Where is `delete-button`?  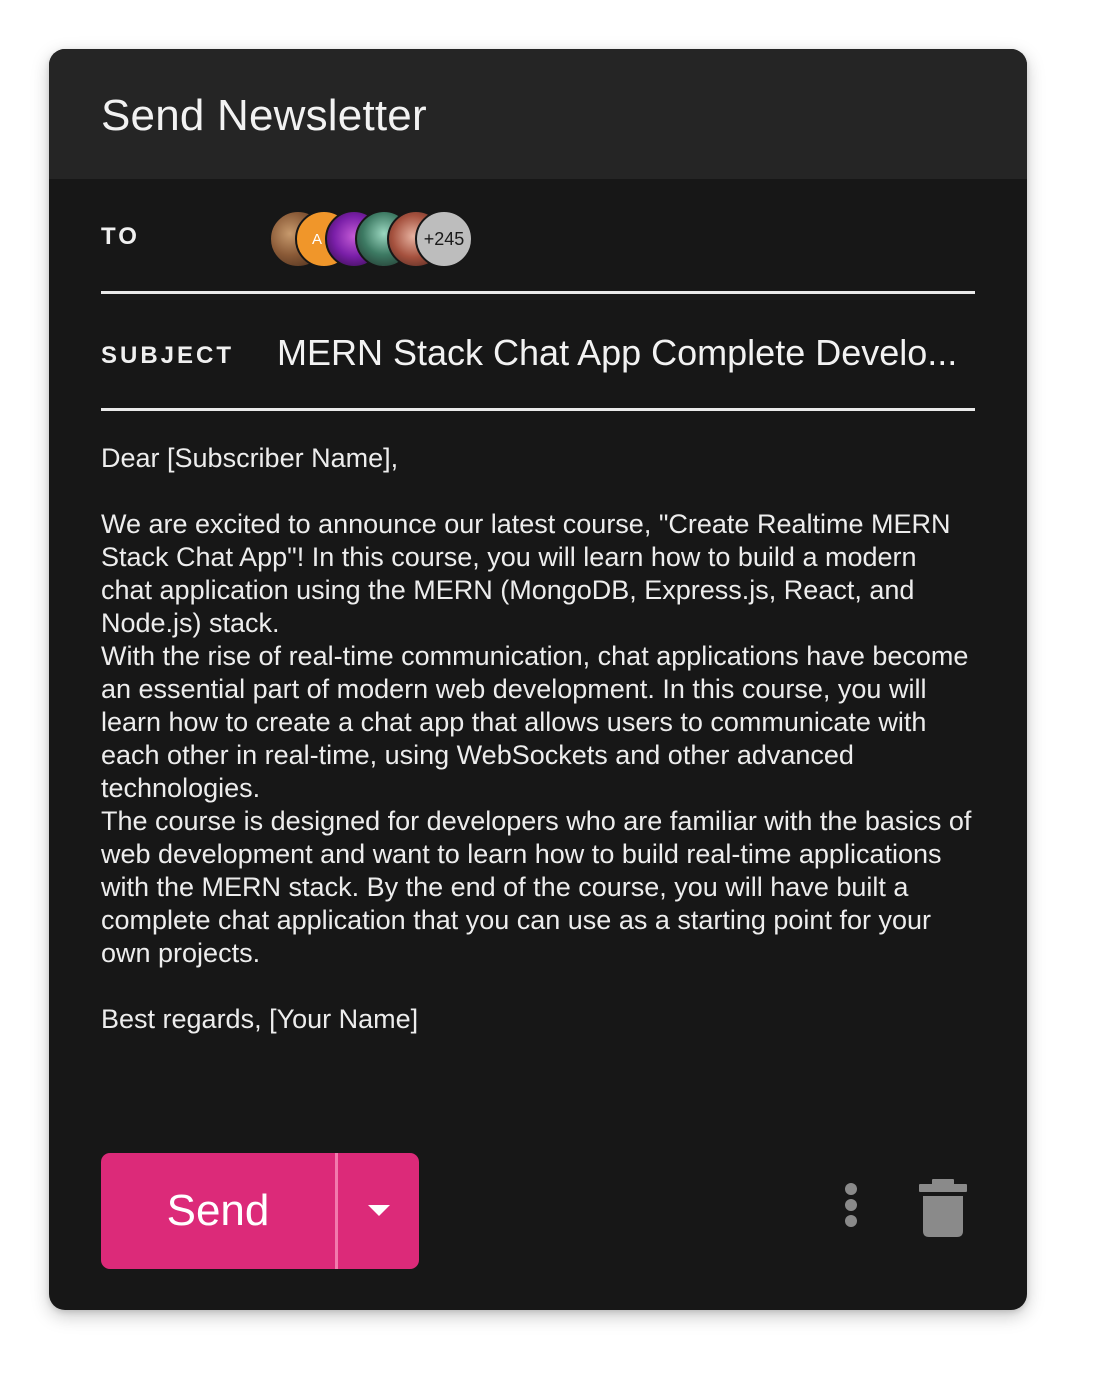 delete-button is located at coordinates (943, 1208).